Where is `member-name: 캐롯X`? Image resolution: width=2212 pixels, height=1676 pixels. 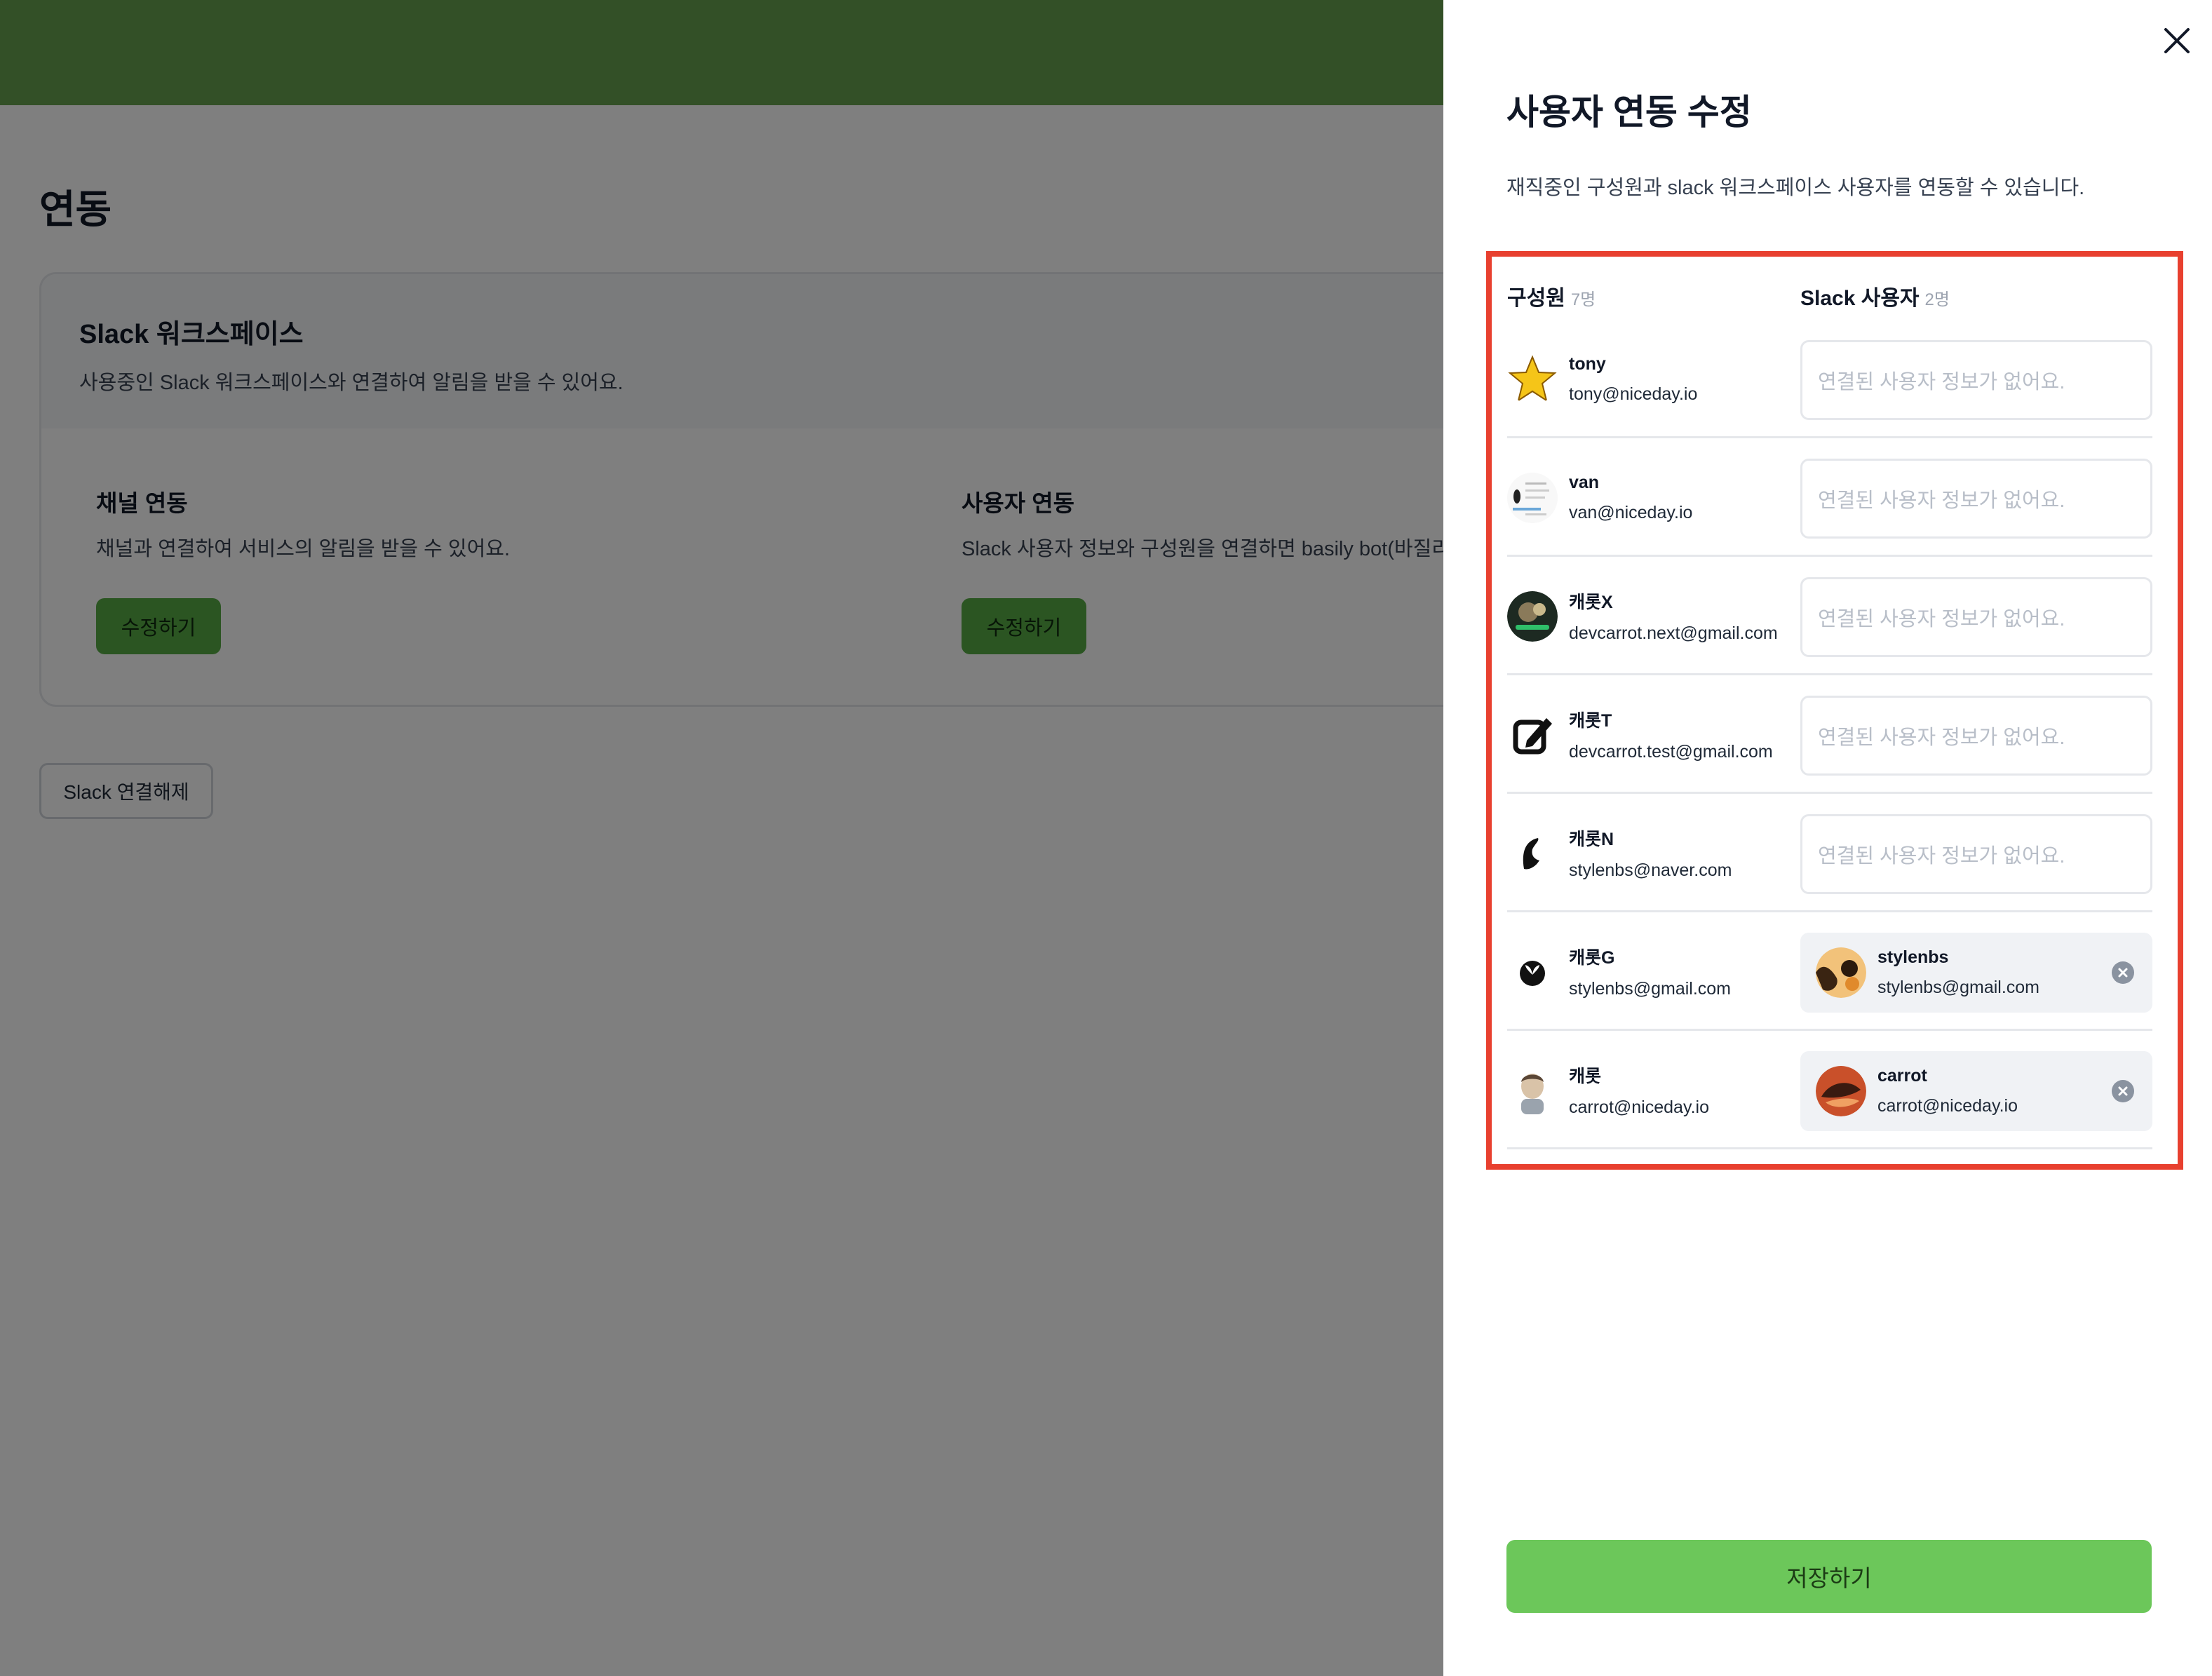
member-name: 캐롯X is located at coordinates (1591, 602).